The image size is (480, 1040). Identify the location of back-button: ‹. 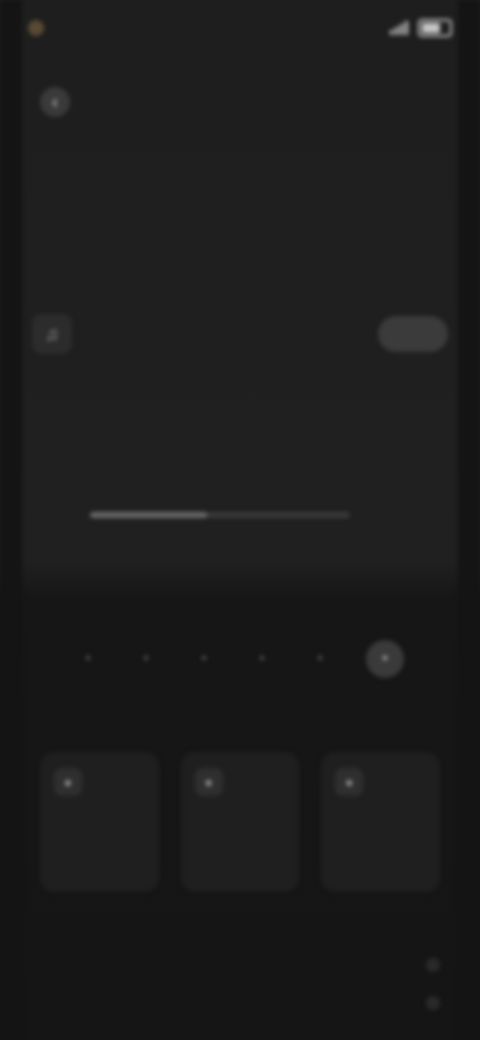
(61, 102).